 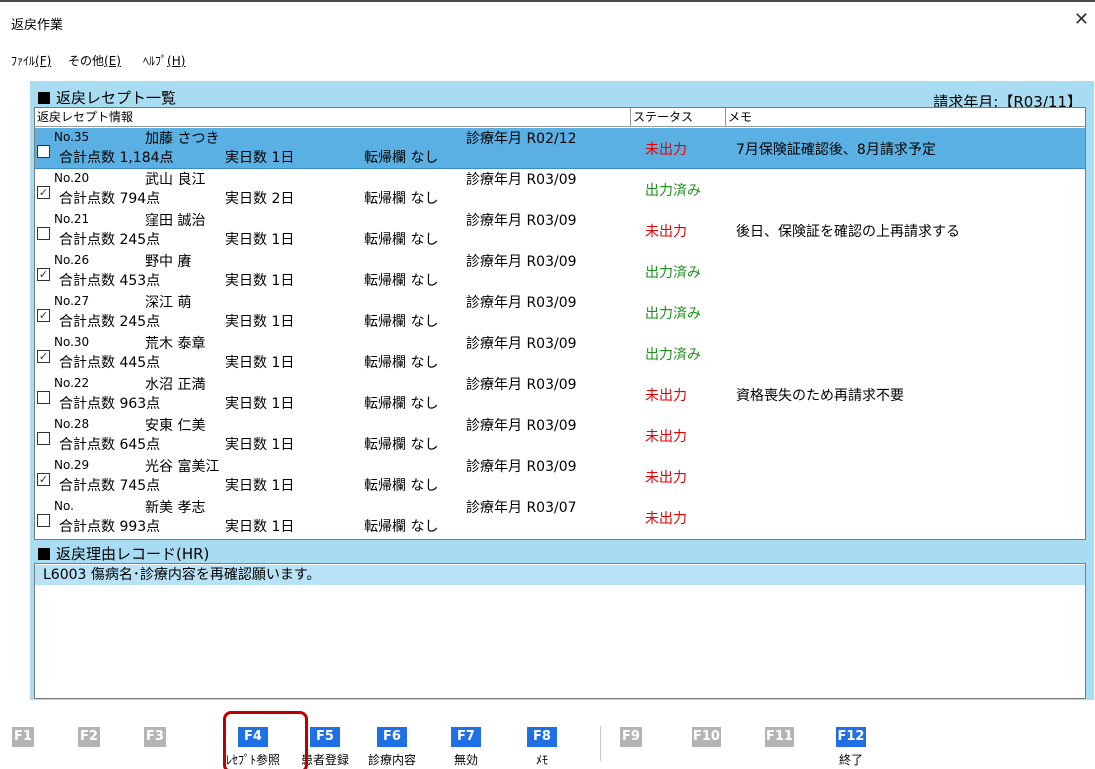 What do you see at coordinates (89, 737) in the screenshot?
I see `fkey-f2: F2` at bounding box center [89, 737].